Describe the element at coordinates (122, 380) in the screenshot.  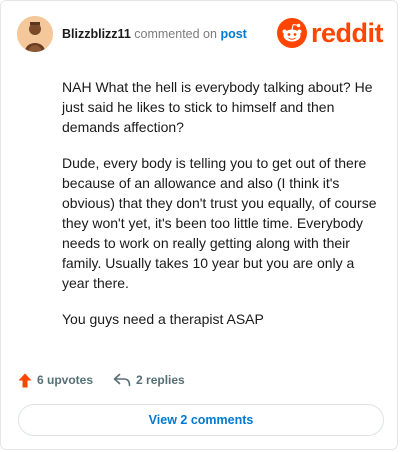
I see `reply-arrow-icon` at that location.